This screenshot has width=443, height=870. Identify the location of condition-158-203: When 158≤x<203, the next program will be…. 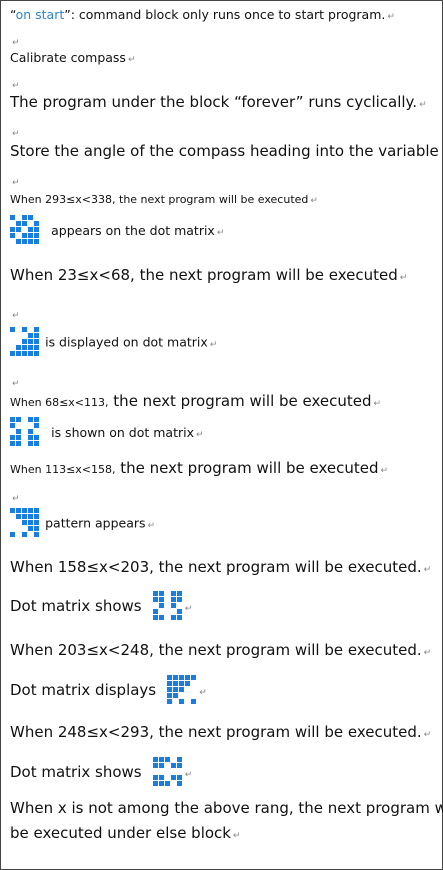
(220, 567).